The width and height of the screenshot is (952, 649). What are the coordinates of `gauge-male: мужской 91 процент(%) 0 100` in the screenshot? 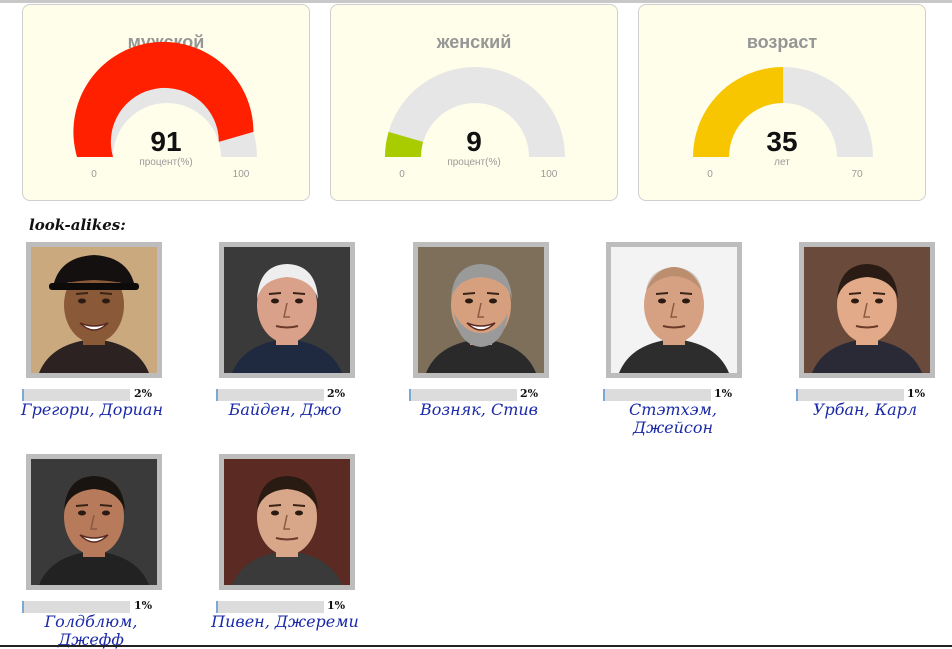 It's located at (166, 102).